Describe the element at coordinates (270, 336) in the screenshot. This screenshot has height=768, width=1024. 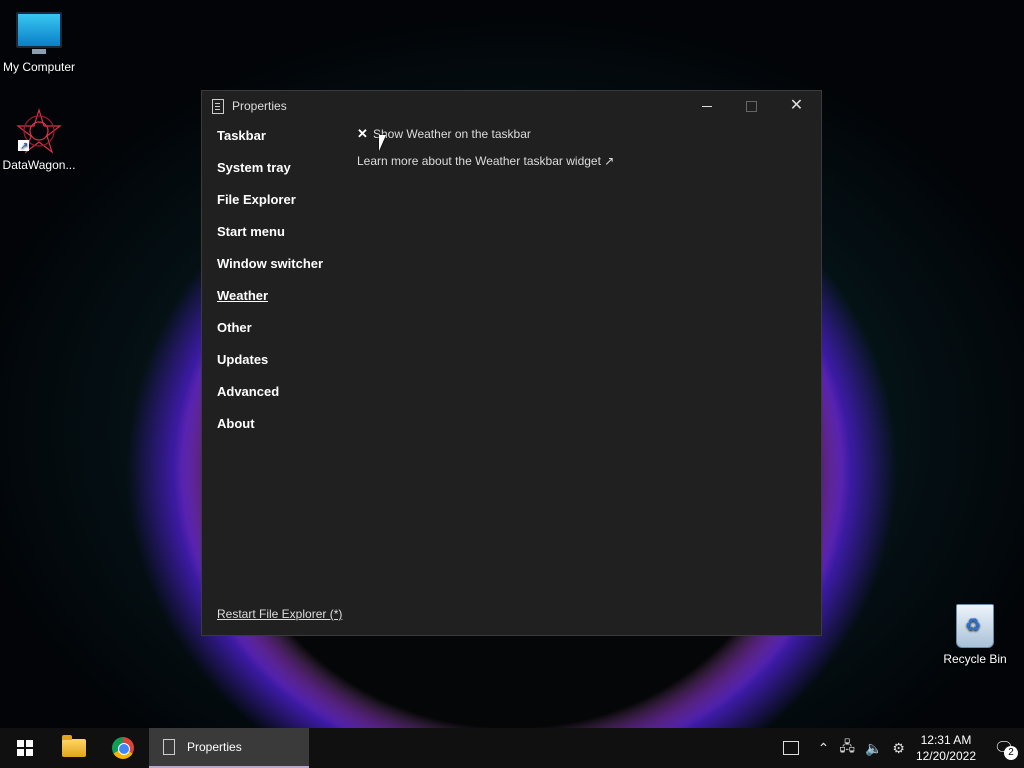
I see `nav-item-other: Other` at that location.